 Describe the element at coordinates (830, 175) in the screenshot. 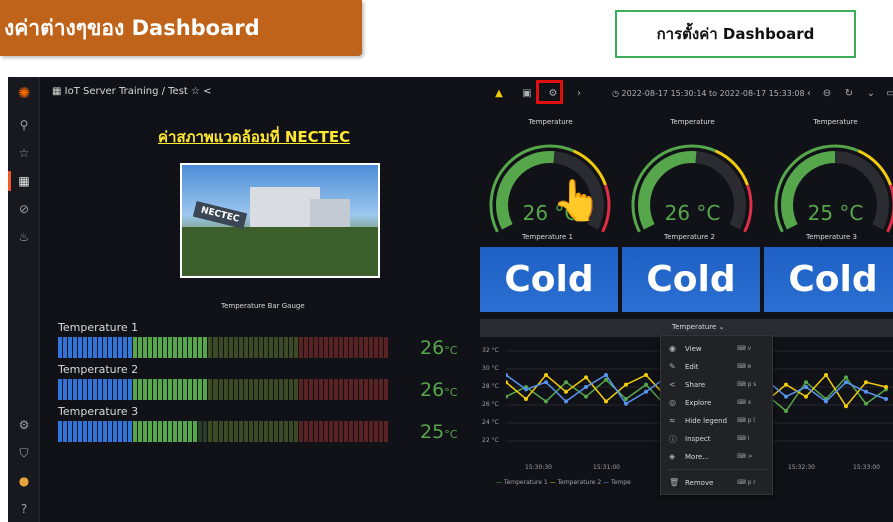

I see `gauge-panel: Temperature 25 °C` at that location.